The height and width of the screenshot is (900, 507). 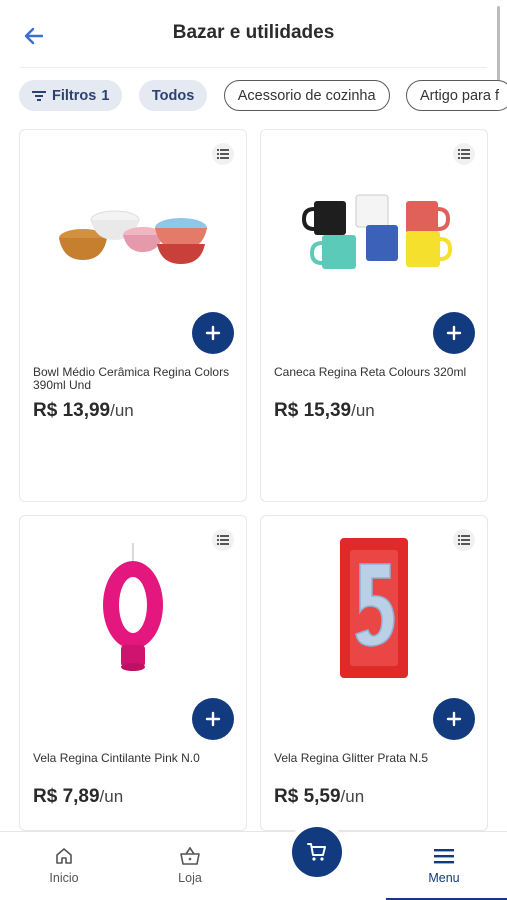 What do you see at coordinates (39, 95) in the screenshot?
I see `filter-icon` at bounding box center [39, 95].